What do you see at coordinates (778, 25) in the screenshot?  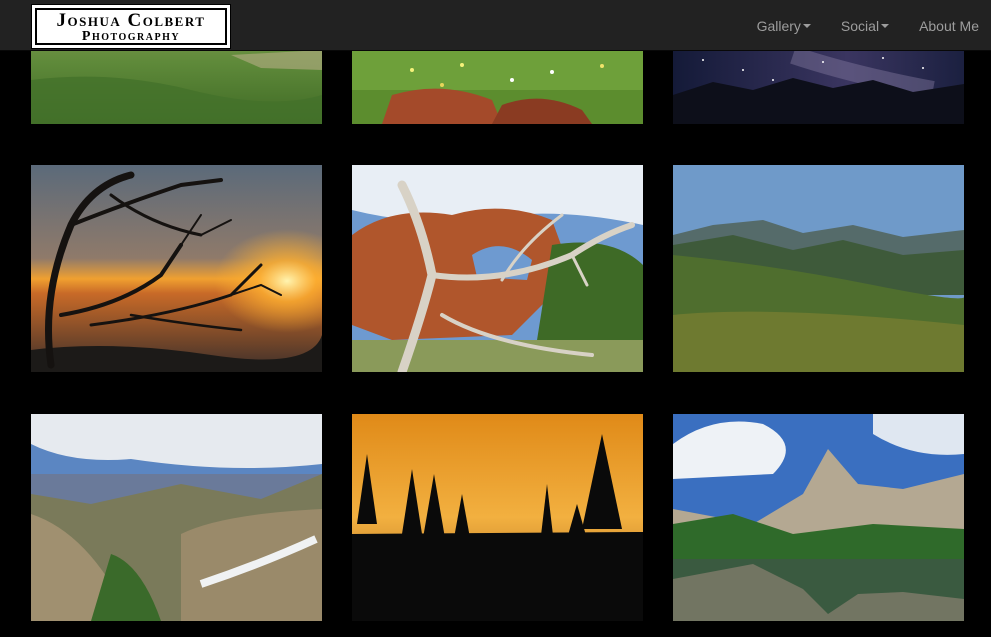 I see `nav-gallery-label: Gallery` at bounding box center [778, 25].